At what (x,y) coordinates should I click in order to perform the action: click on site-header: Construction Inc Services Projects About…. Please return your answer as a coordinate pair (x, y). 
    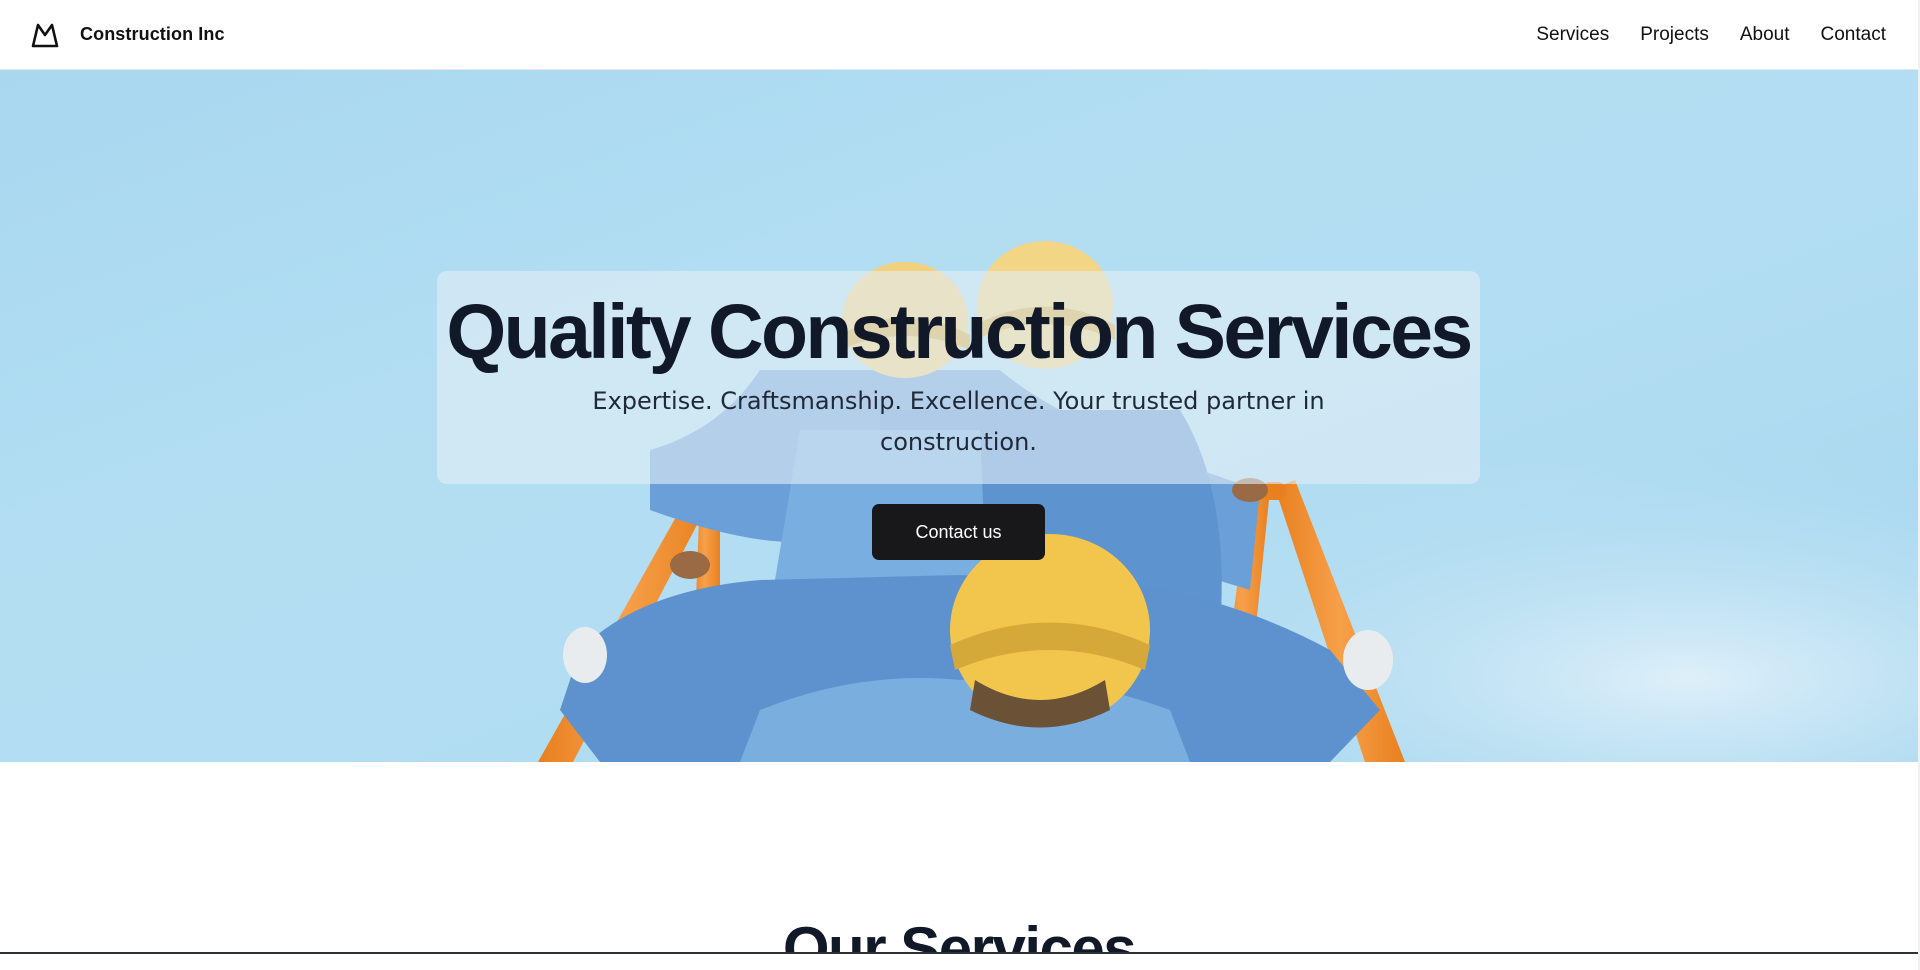
    Looking at the image, I should click on (959, 35).